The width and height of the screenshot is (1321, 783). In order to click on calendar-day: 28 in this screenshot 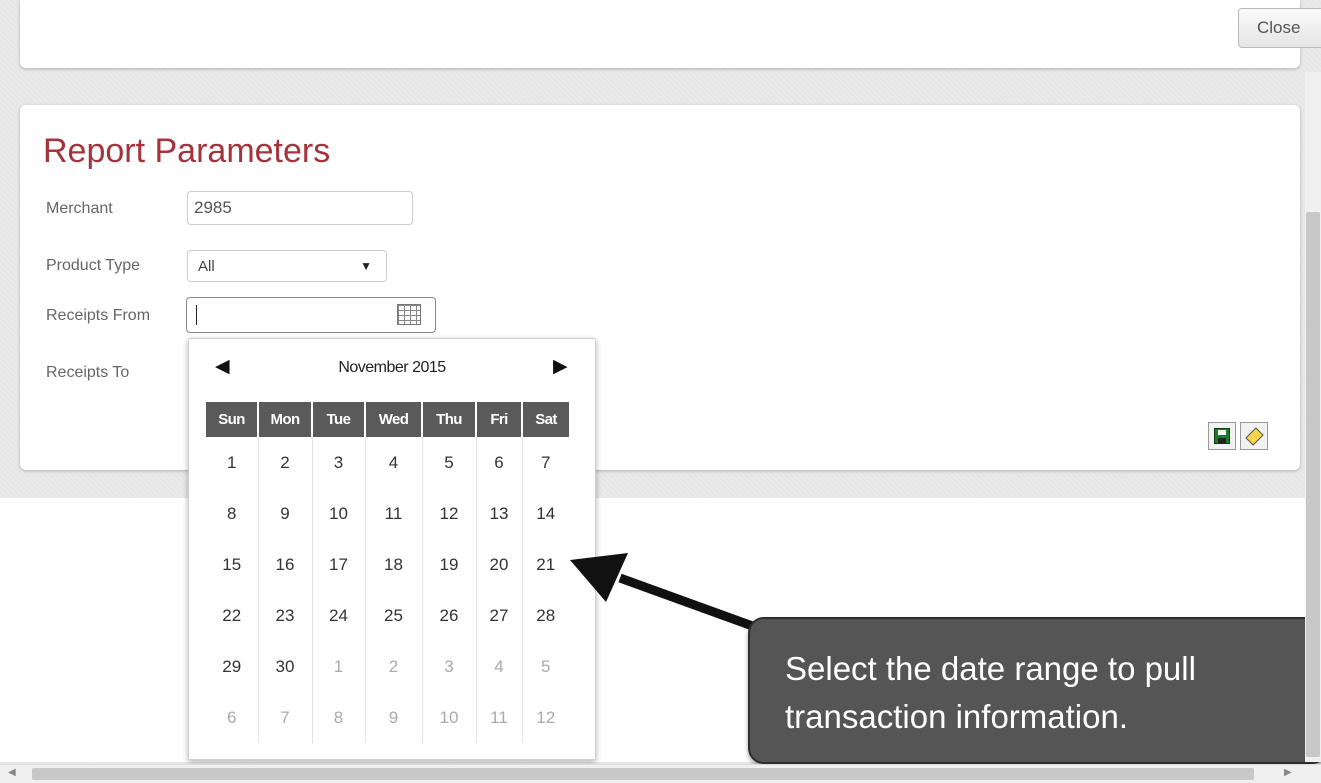, I will do `click(545, 615)`.